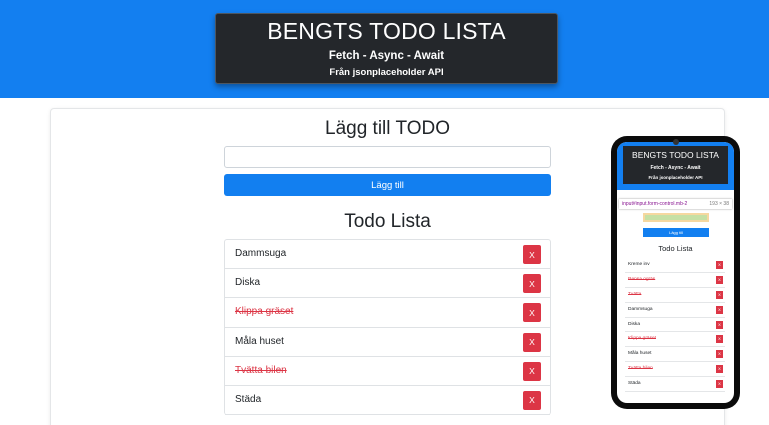 The image size is (769, 425). I want to click on phone-todo-item: Städa X, so click(675, 385).